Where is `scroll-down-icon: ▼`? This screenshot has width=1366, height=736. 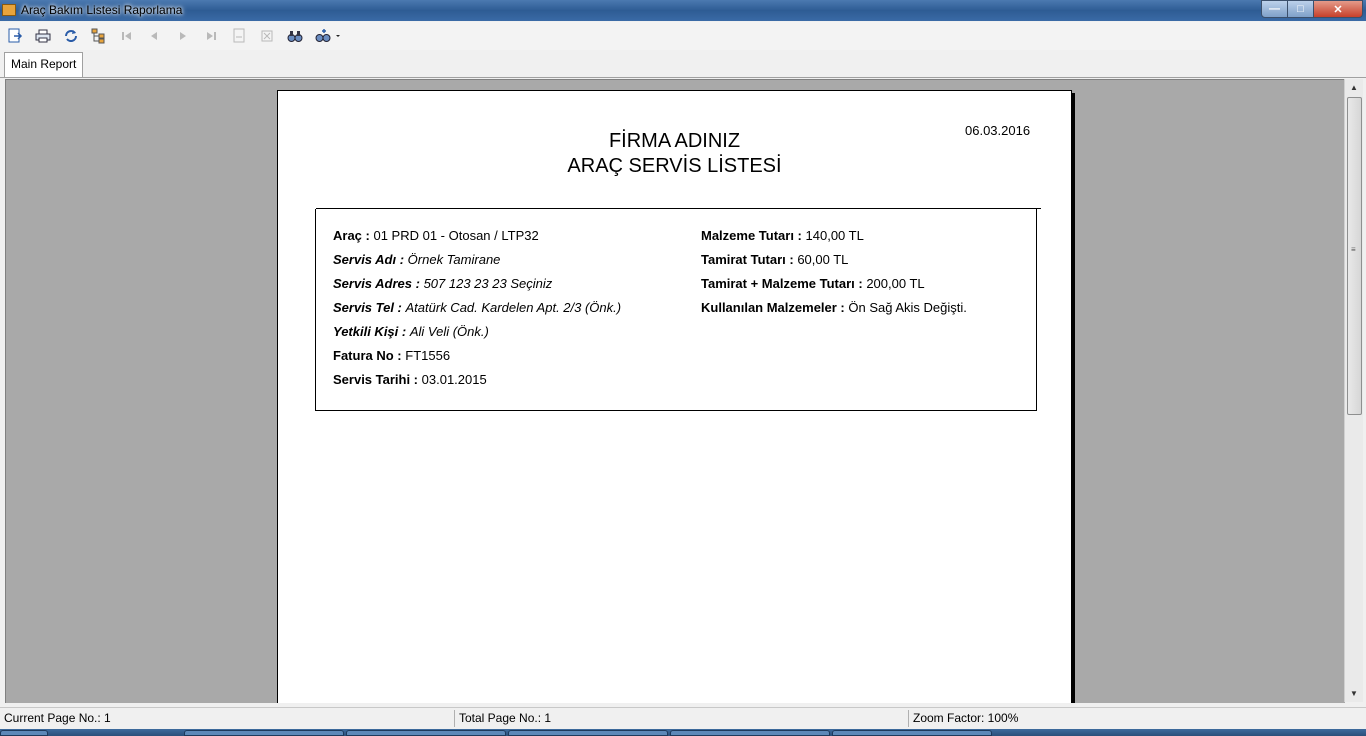
scroll-down-icon: ▼ is located at coordinates (1354, 693).